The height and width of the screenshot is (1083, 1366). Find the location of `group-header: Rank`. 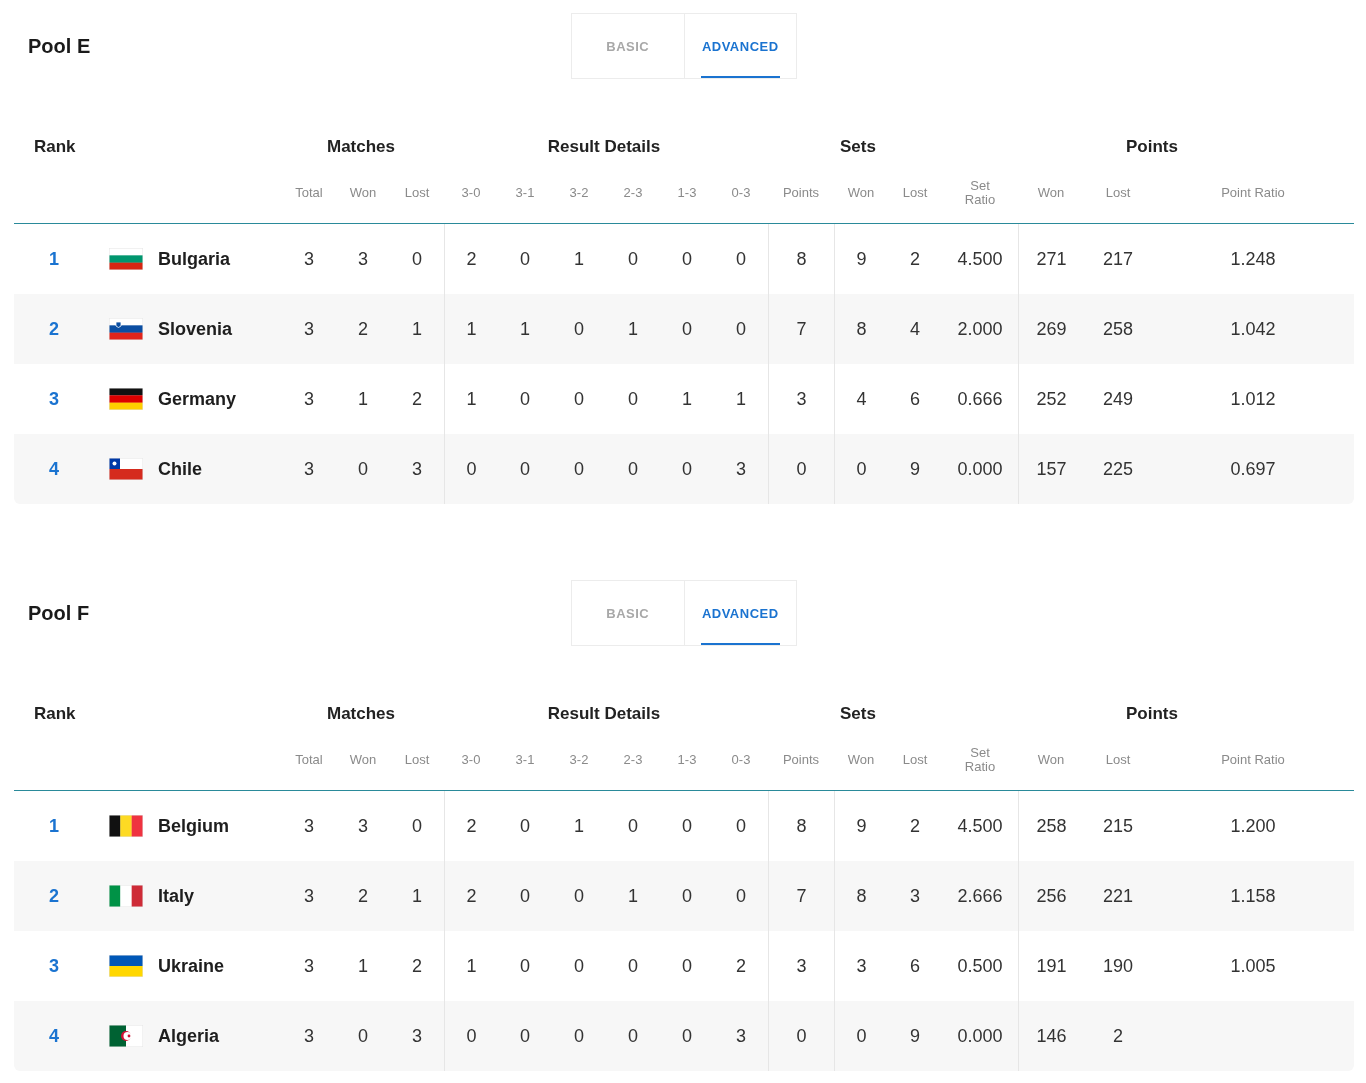

group-header: Rank is located at coordinates (55, 146).